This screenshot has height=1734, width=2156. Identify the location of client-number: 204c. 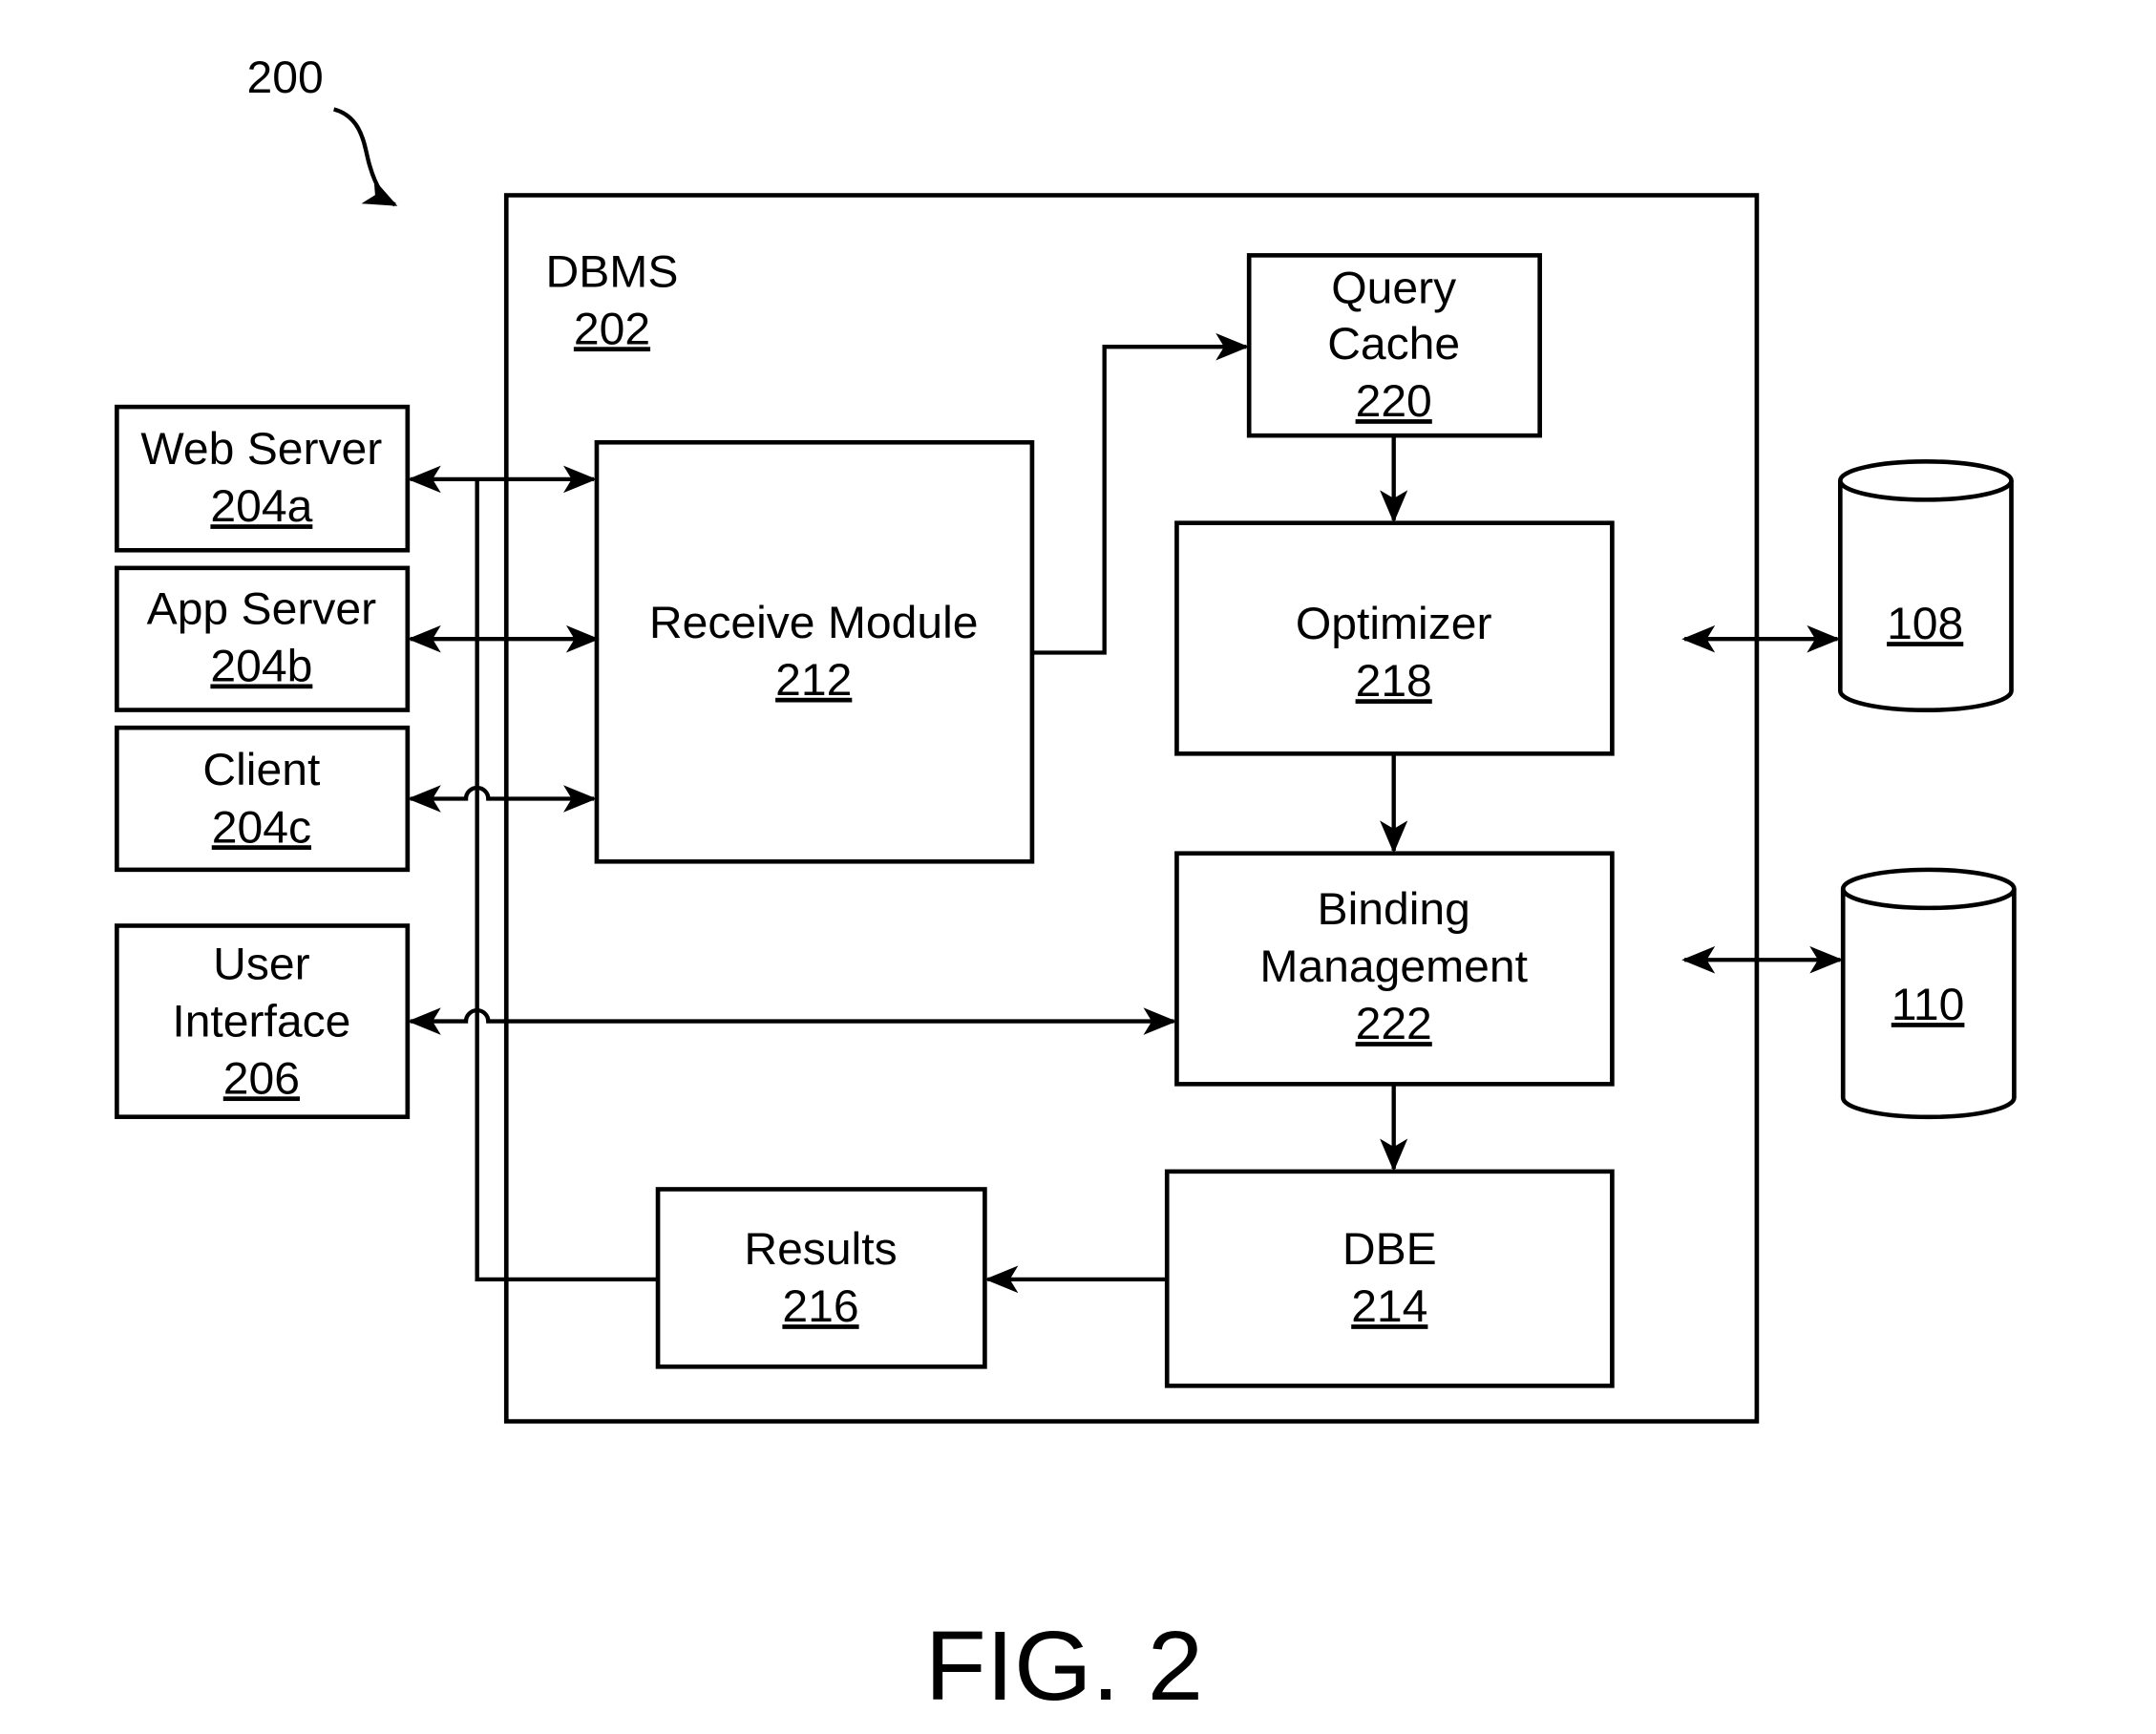
(262, 828).